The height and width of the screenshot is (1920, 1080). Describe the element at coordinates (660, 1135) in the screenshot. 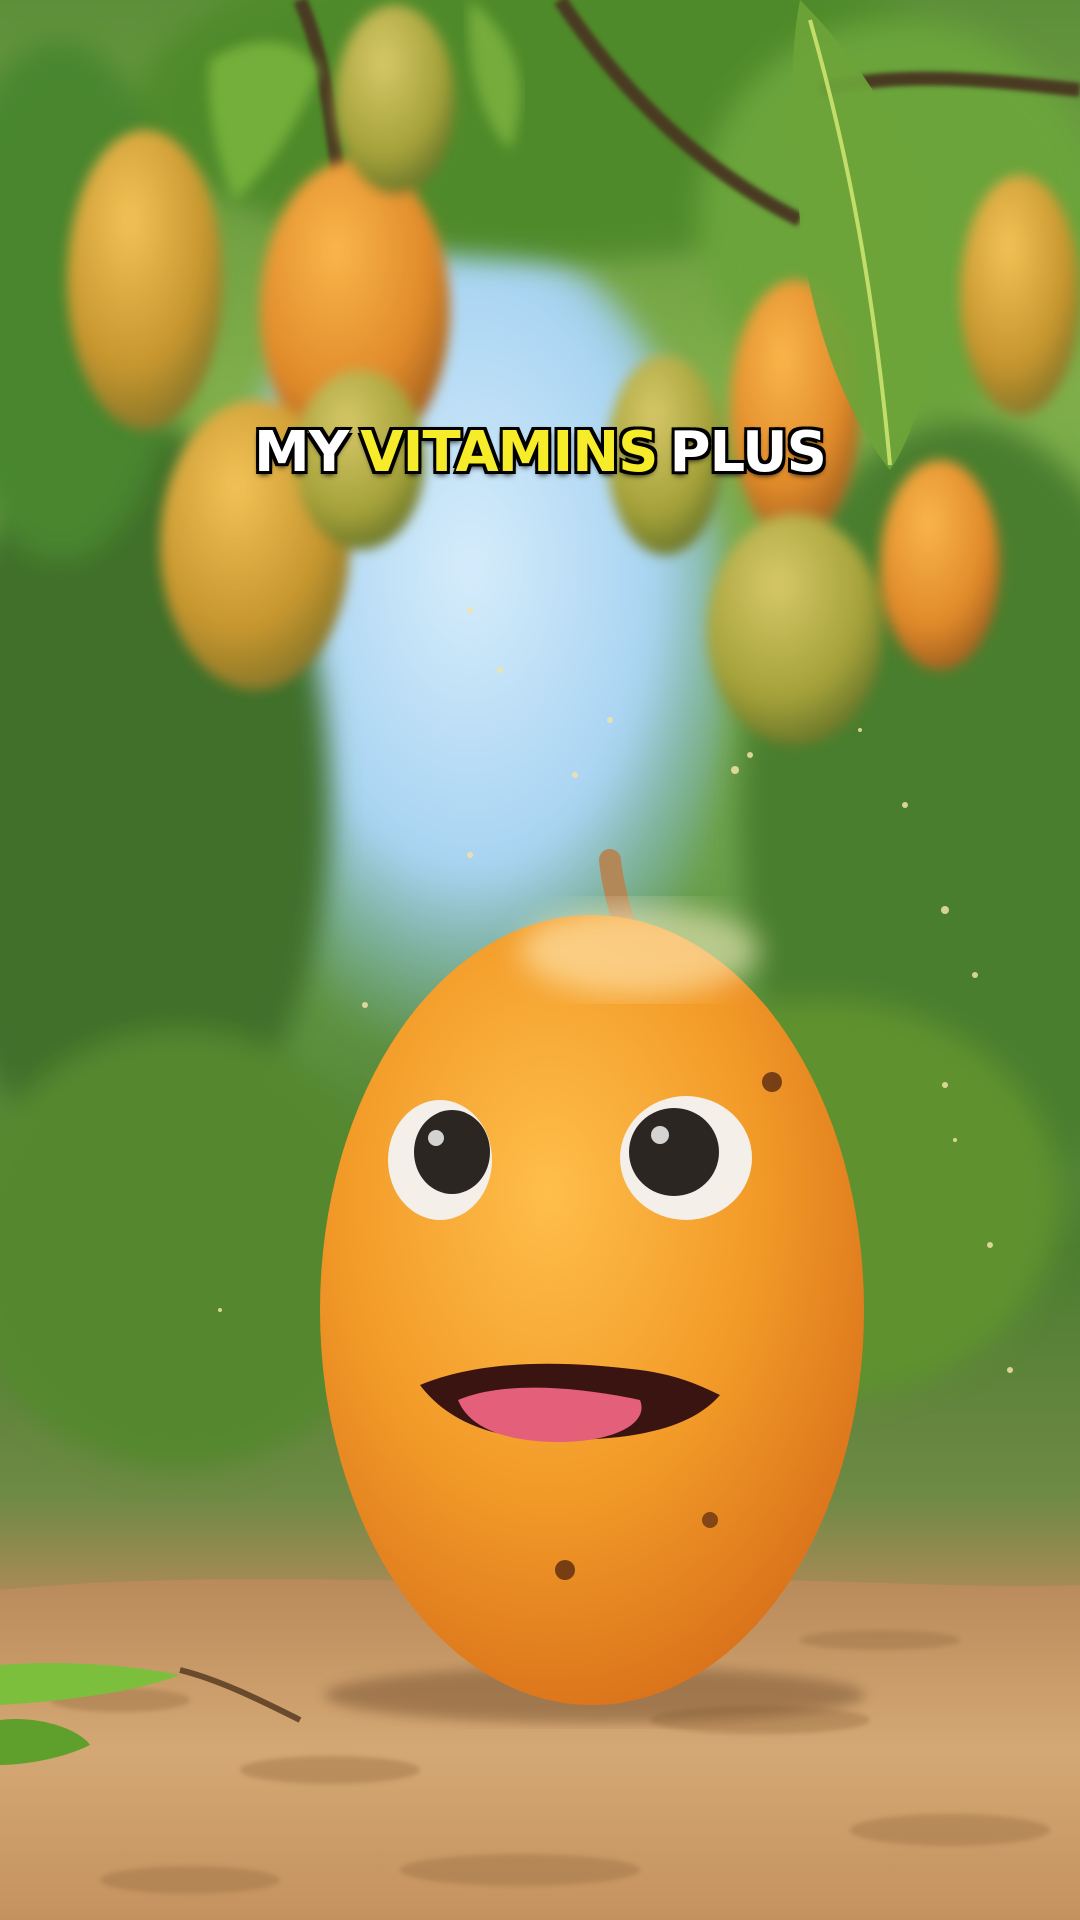

I see `right-eye-glint` at that location.